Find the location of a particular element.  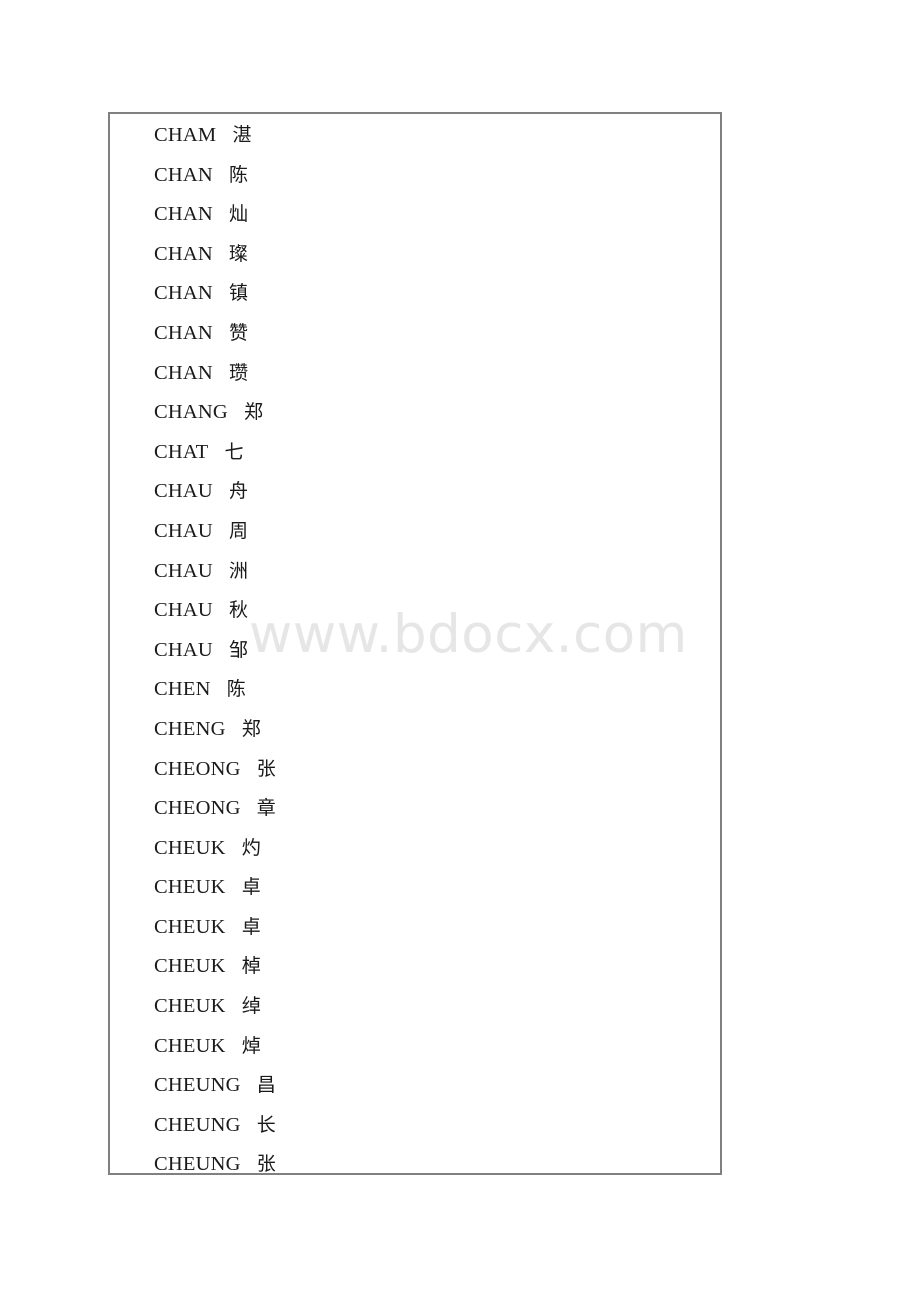

table-row: CHAN 璨 is located at coordinates (415, 255).